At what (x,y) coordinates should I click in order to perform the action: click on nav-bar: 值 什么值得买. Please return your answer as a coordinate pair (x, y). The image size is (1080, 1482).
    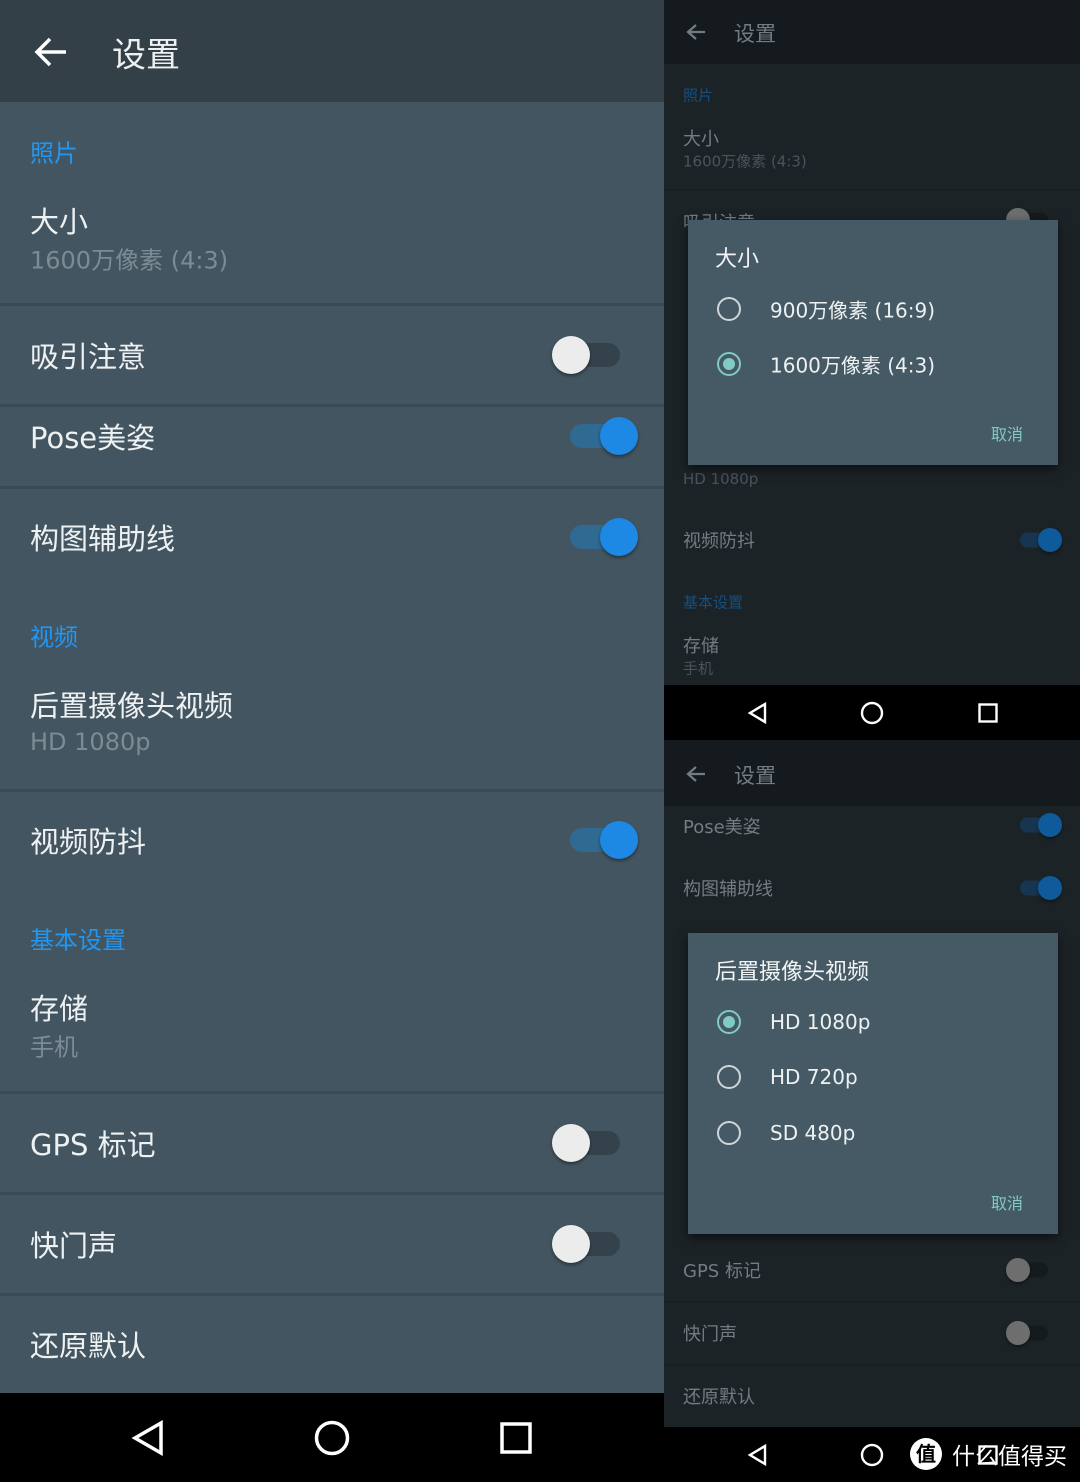
    Looking at the image, I should click on (872, 1454).